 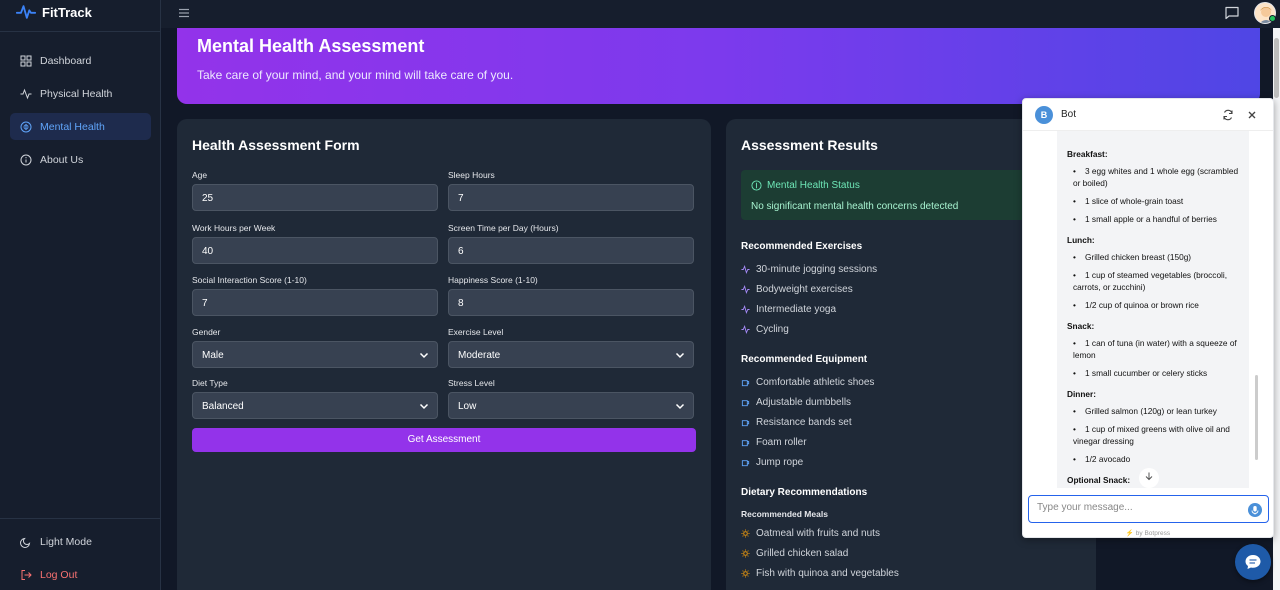 I want to click on sidebar-item-mental-health: Mental Health, so click(x=80, y=126).